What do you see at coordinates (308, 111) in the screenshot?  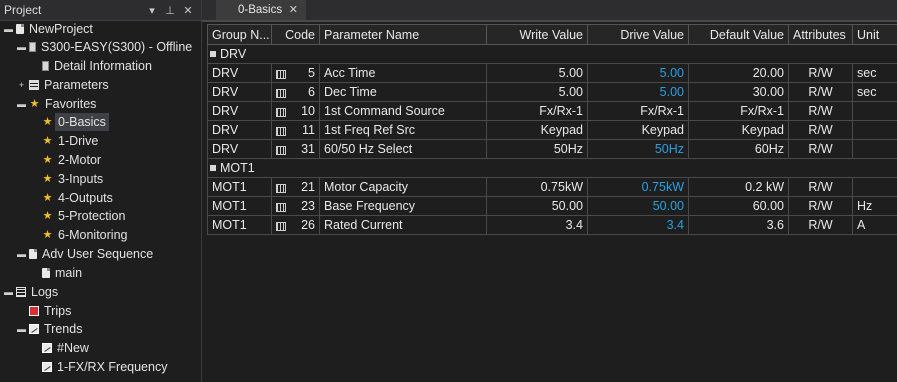 I see `parameter-code: 10` at bounding box center [308, 111].